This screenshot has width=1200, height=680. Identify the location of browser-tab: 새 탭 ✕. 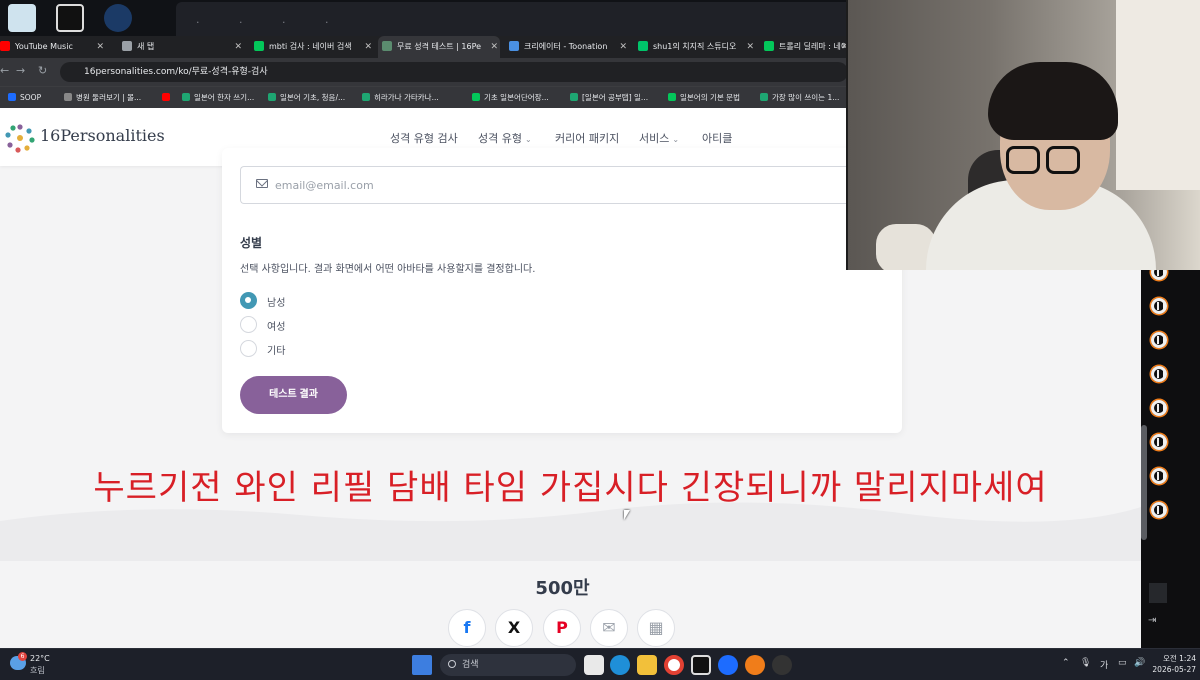
(181, 47).